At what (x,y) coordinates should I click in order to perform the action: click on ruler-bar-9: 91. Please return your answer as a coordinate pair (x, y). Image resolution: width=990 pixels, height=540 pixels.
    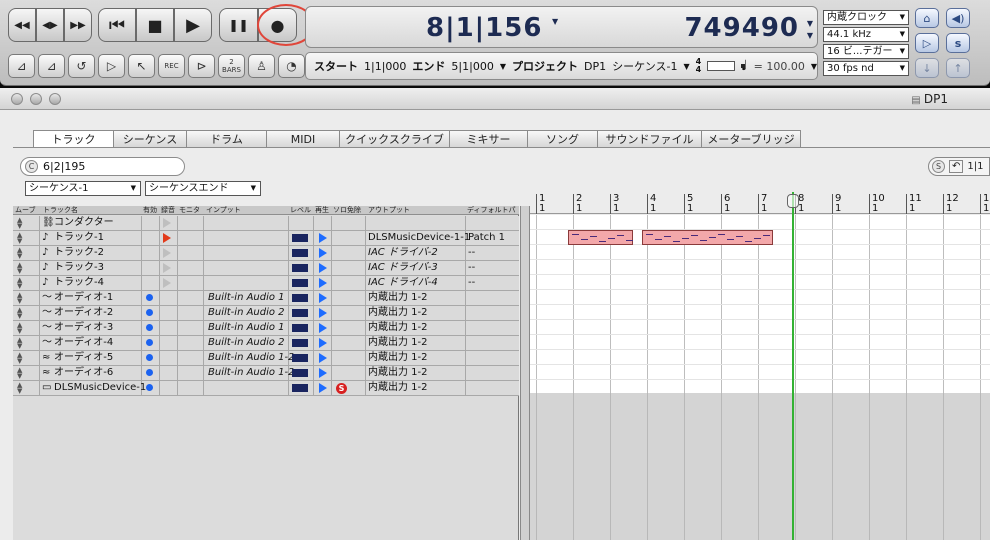
    Looking at the image, I should click on (836, 204).